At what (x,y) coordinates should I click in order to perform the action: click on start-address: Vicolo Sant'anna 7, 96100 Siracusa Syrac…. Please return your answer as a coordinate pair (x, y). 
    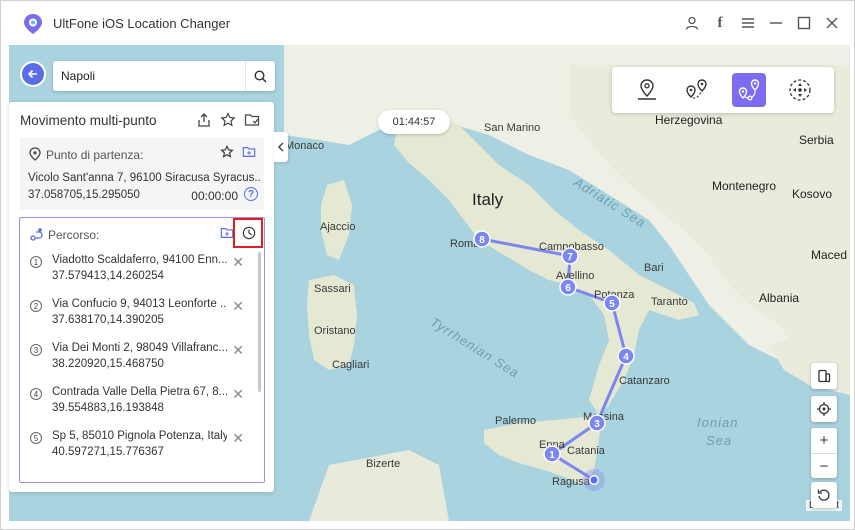
    Looking at the image, I should click on (144, 178).